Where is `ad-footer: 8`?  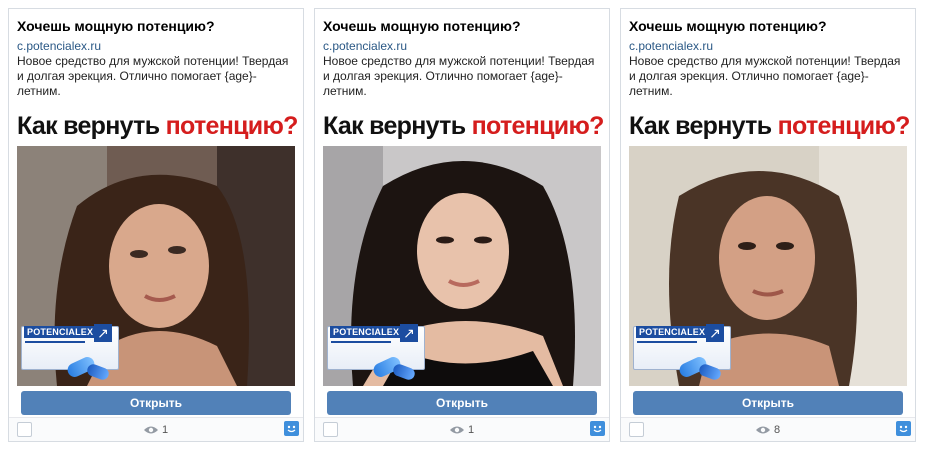
ad-footer: 8 is located at coordinates (768, 429).